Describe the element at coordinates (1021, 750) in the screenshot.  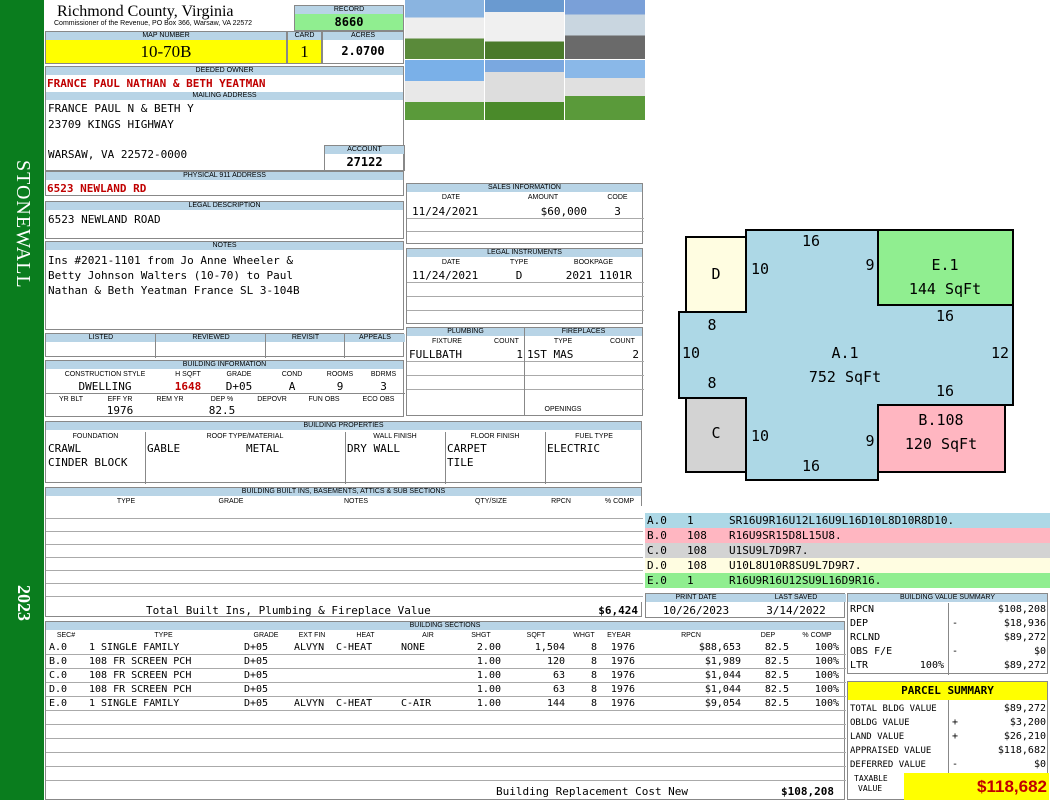
I see `appraised-value: $118,682` at that location.